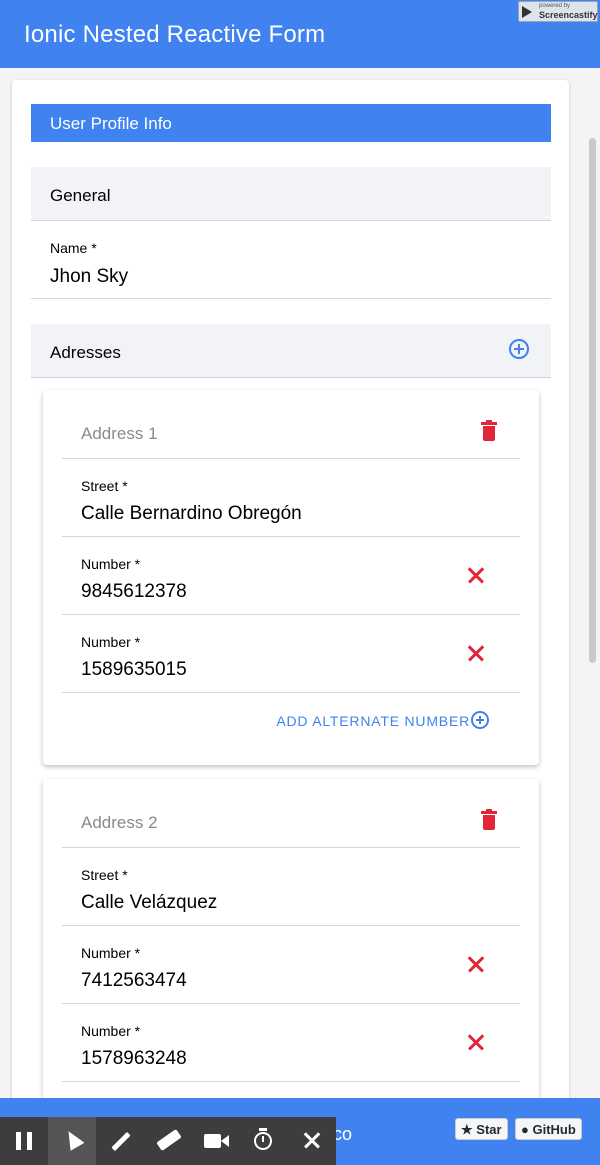 This screenshot has width=600, height=1165. What do you see at coordinates (134, 592) in the screenshot?
I see `number-input: 9845612378` at bounding box center [134, 592].